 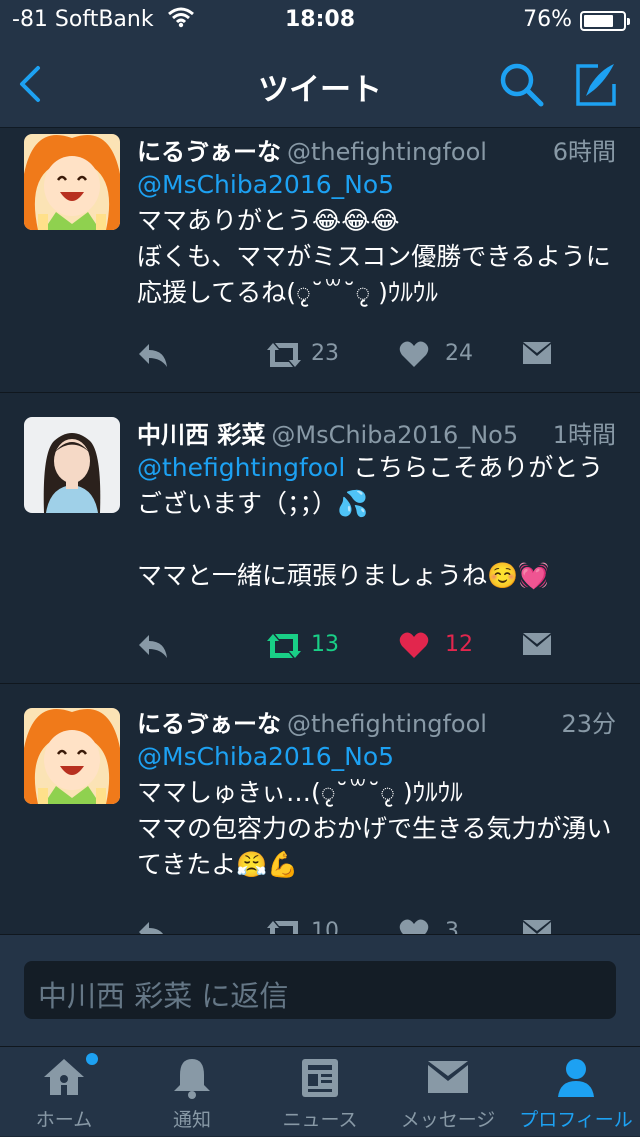 What do you see at coordinates (605, 21) in the screenshot?
I see `battery-icon` at bounding box center [605, 21].